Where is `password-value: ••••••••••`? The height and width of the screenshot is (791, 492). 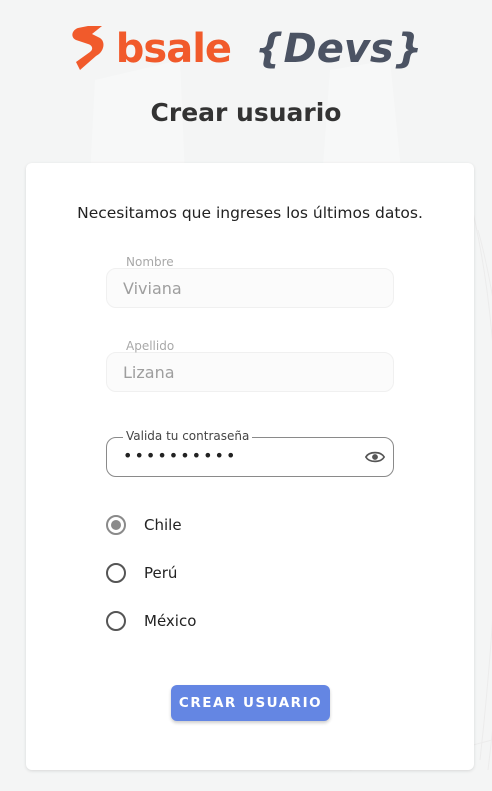
password-value: •••••••••• is located at coordinates (180, 455).